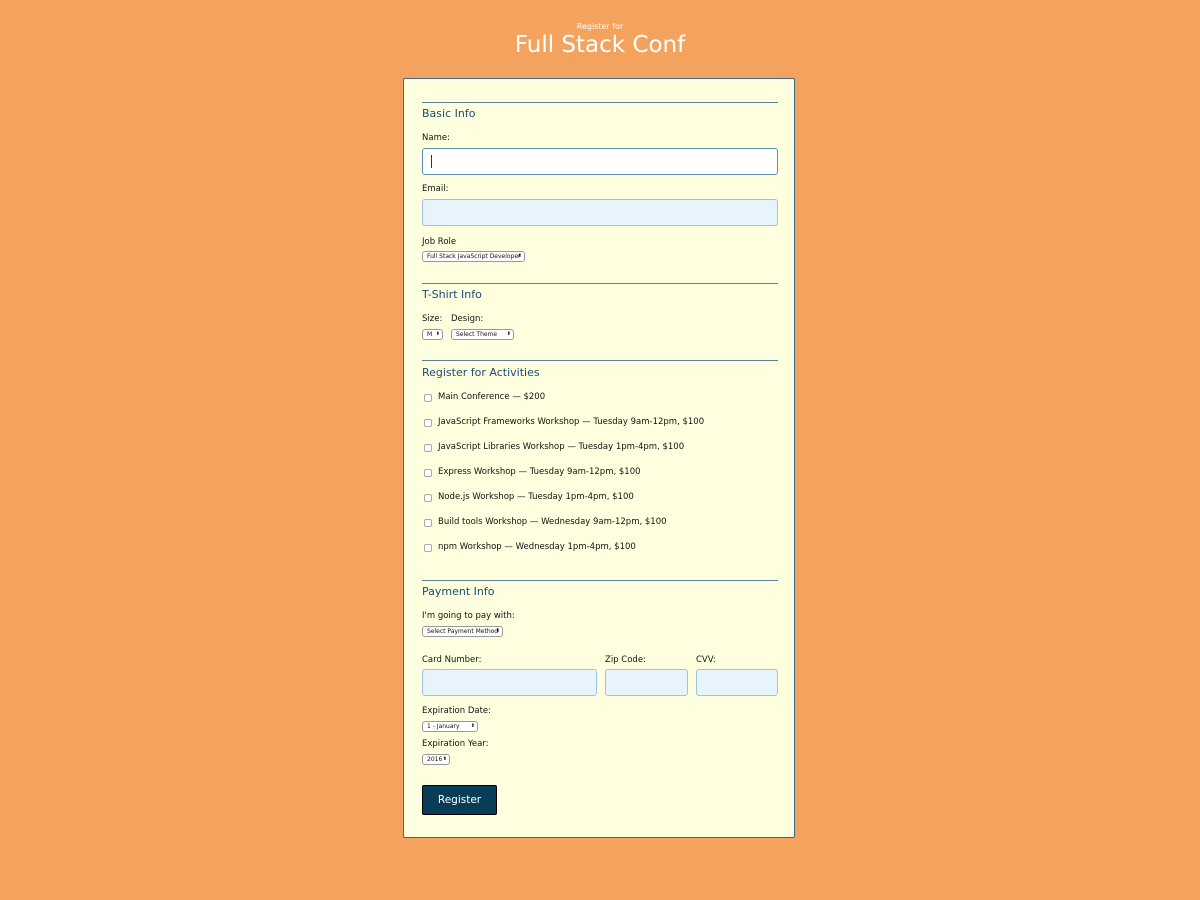 The image size is (1200, 900). I want to click on size-select: M ⬍, so click(432, 334).